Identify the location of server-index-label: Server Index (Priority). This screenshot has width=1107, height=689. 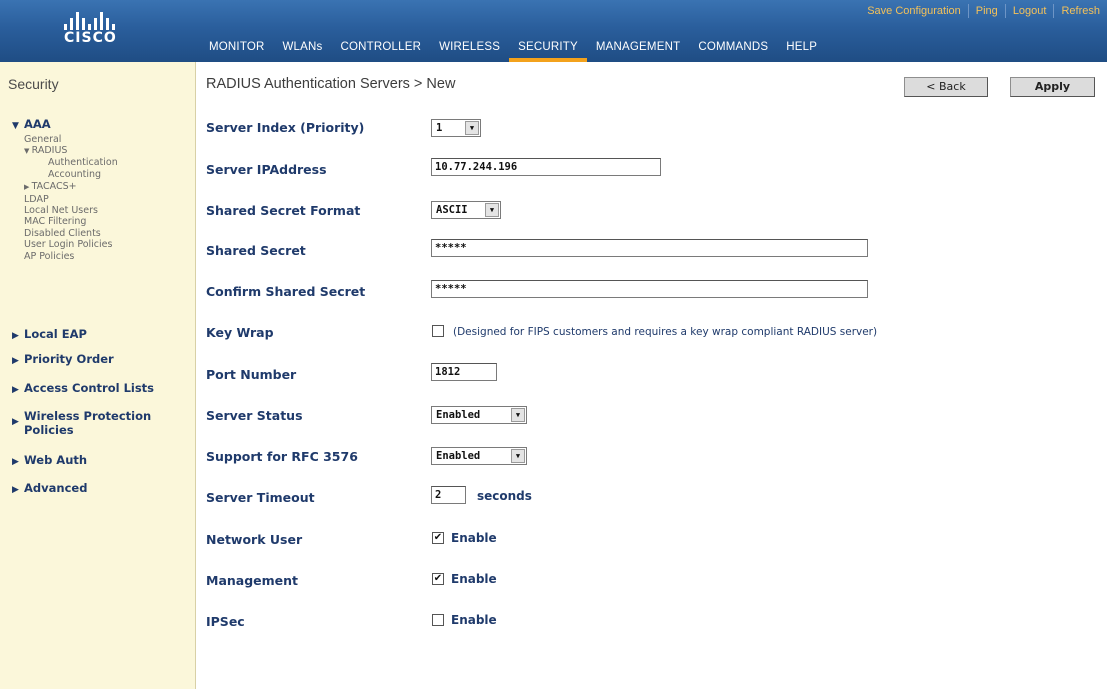
(285, 127).